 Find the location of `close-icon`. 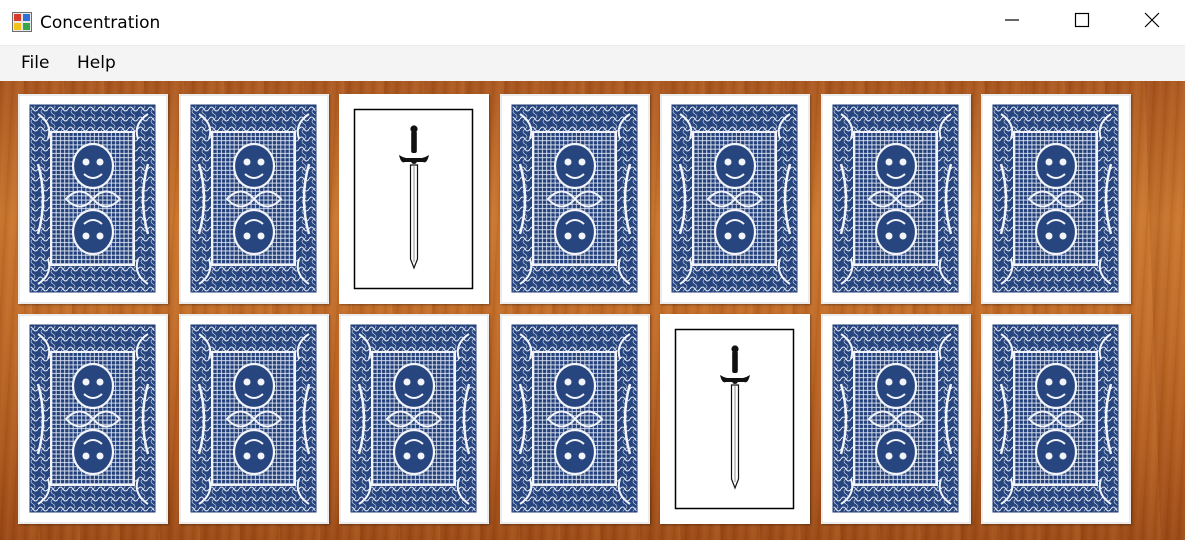

close-icon is located at coordinates (1152, 22).